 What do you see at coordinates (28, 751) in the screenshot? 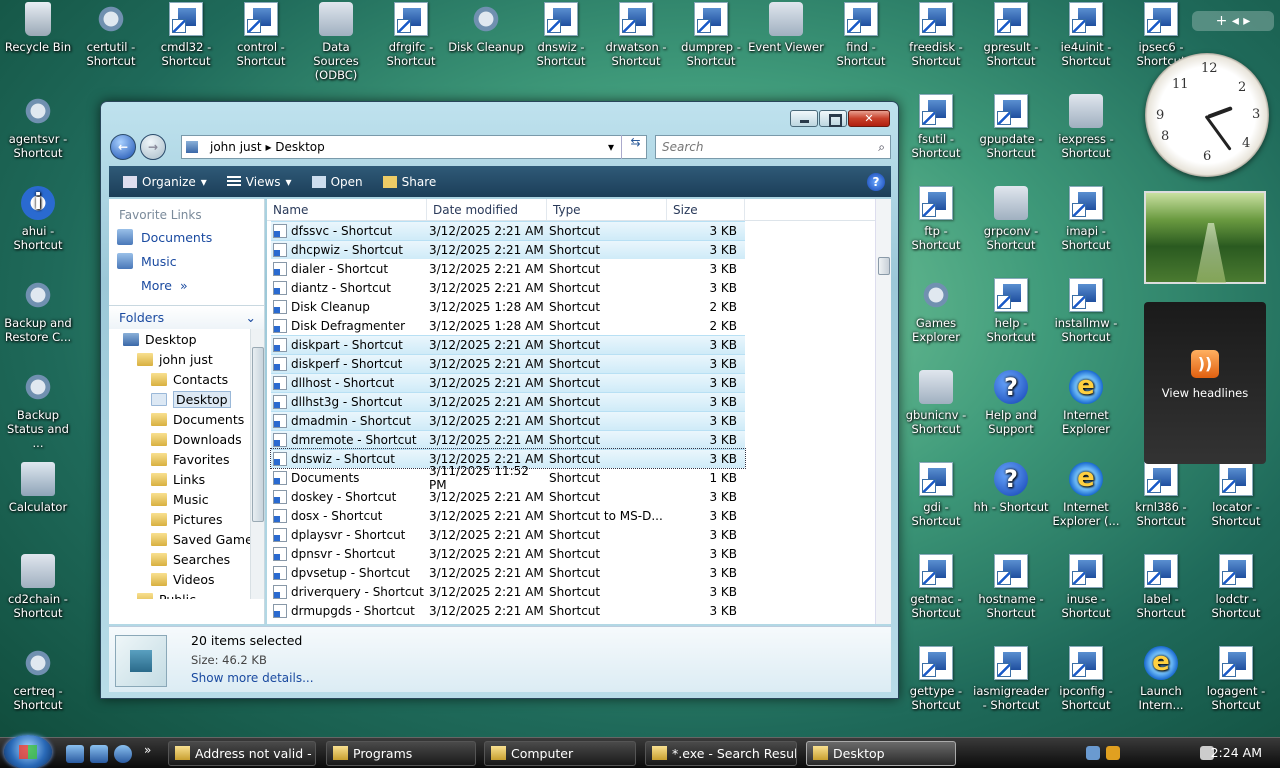
I see `start-button` at bounding box center [28, 751].